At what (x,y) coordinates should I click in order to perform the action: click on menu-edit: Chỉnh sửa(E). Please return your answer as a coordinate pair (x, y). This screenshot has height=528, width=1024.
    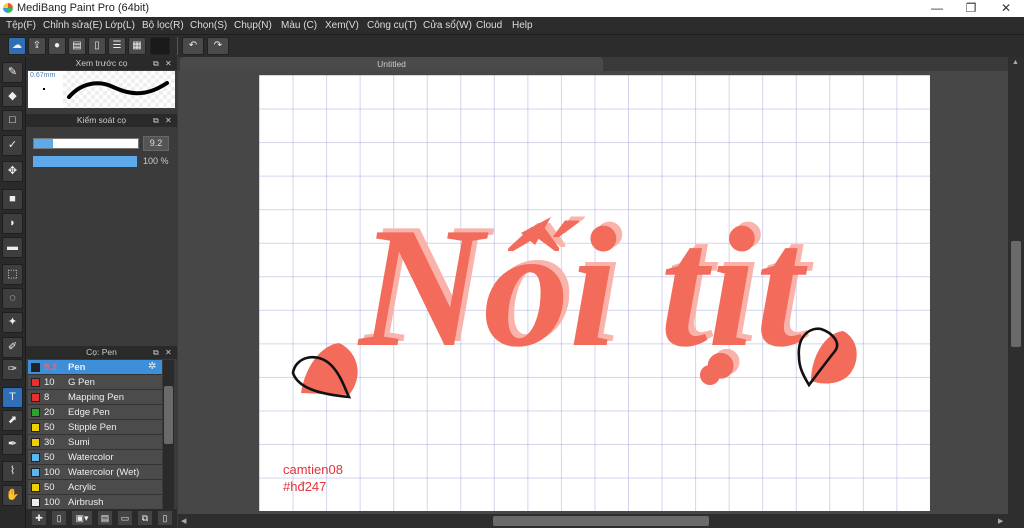
    Looking at the image, I should click on (73, 25).